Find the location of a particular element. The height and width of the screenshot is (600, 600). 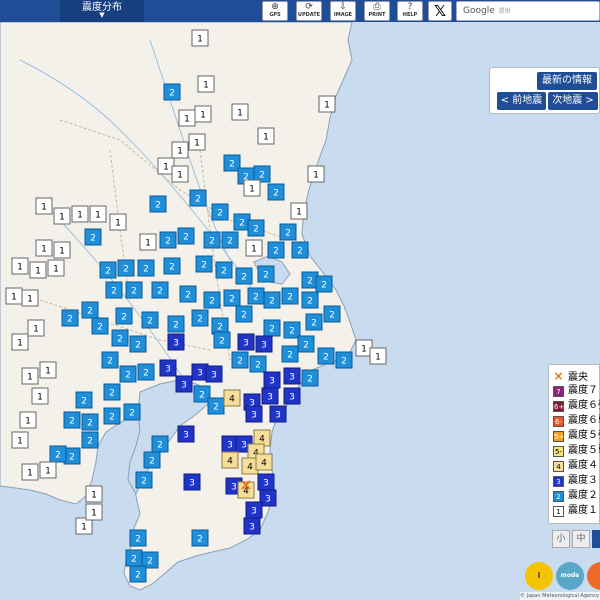

gps-button: ⊕ GPS is located at coordinates (275, 11).